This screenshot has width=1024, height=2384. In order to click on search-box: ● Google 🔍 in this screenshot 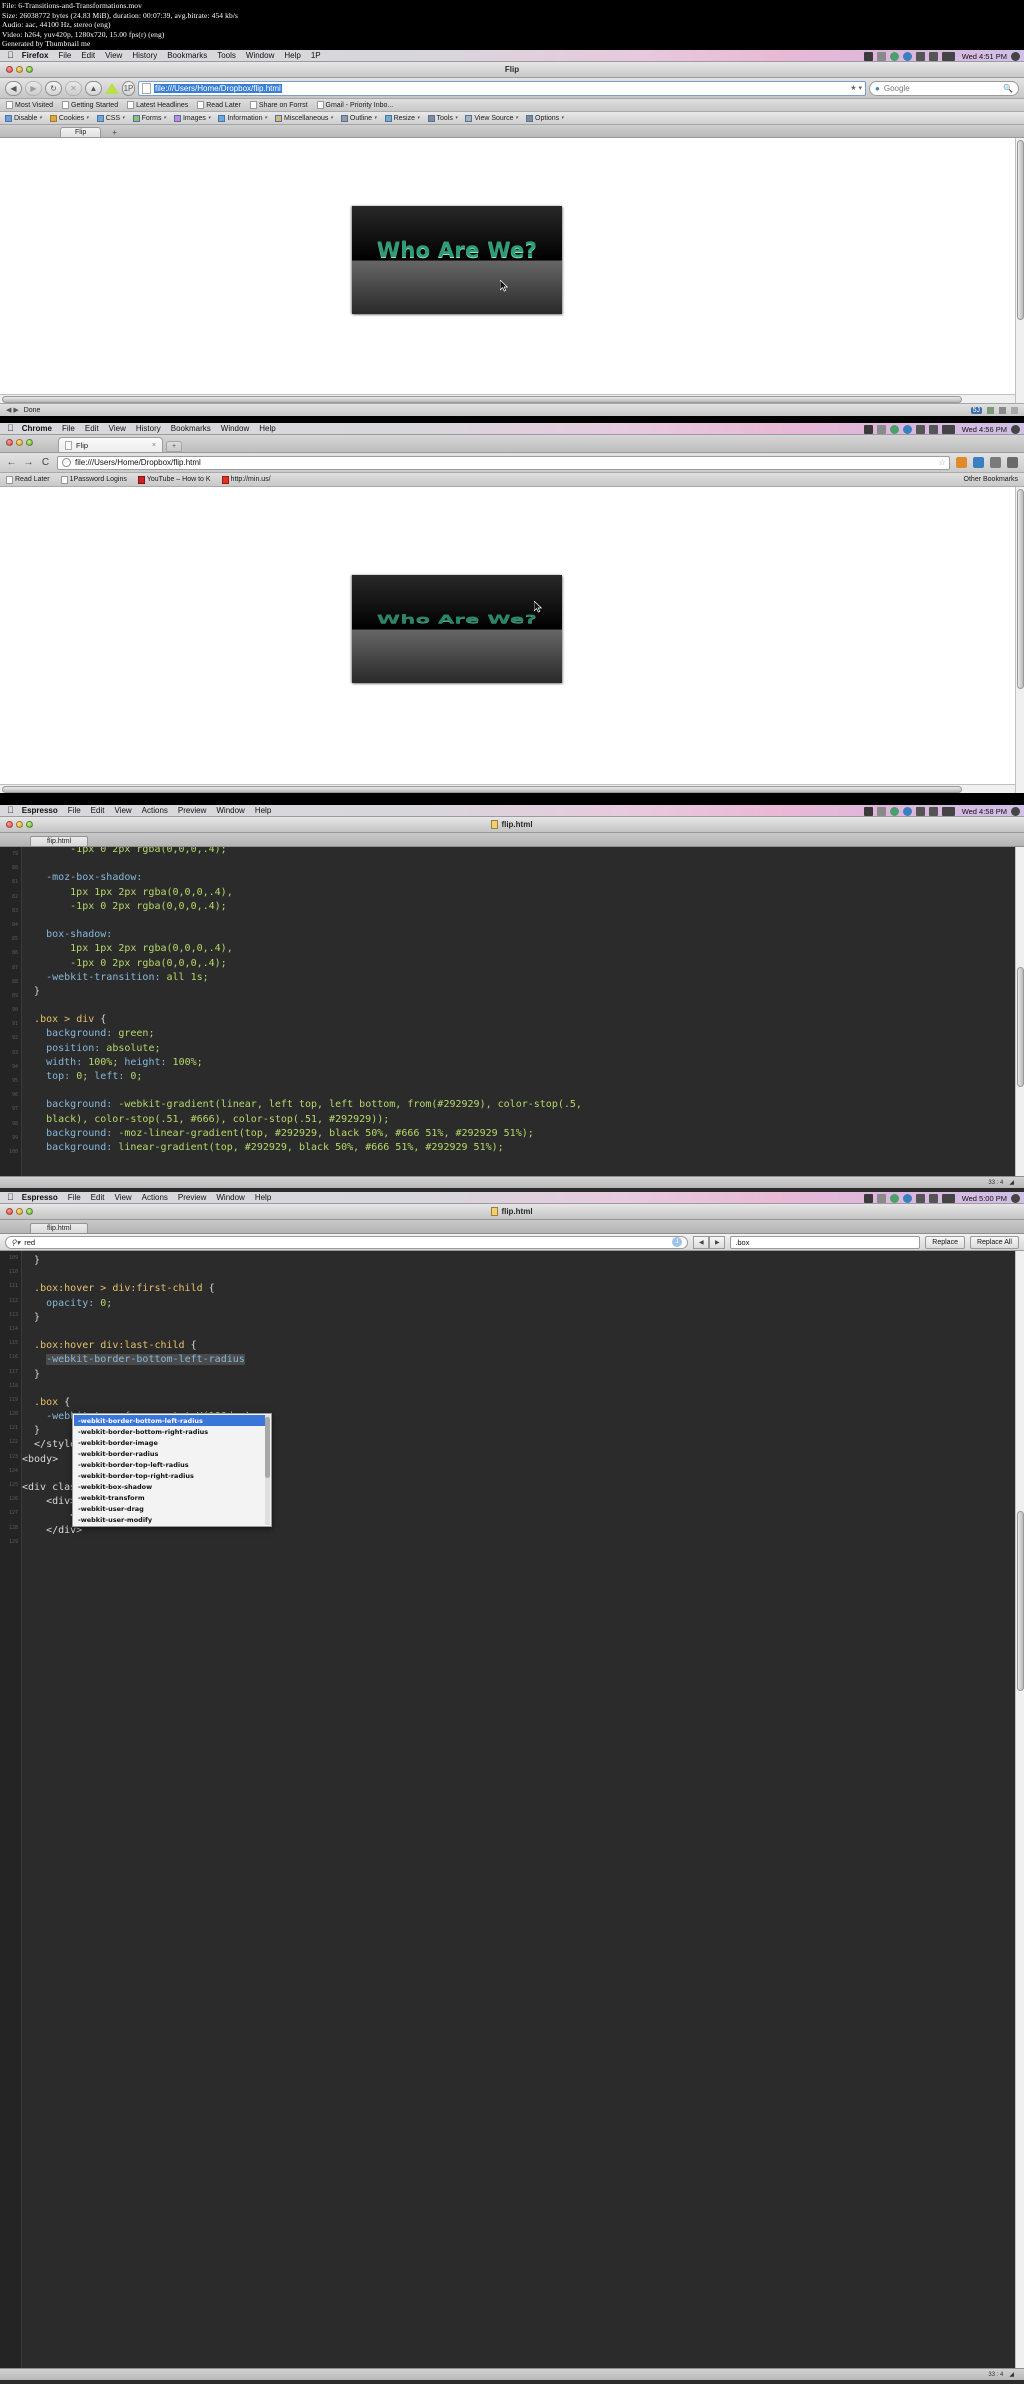, I will do `click(944, 88)`.